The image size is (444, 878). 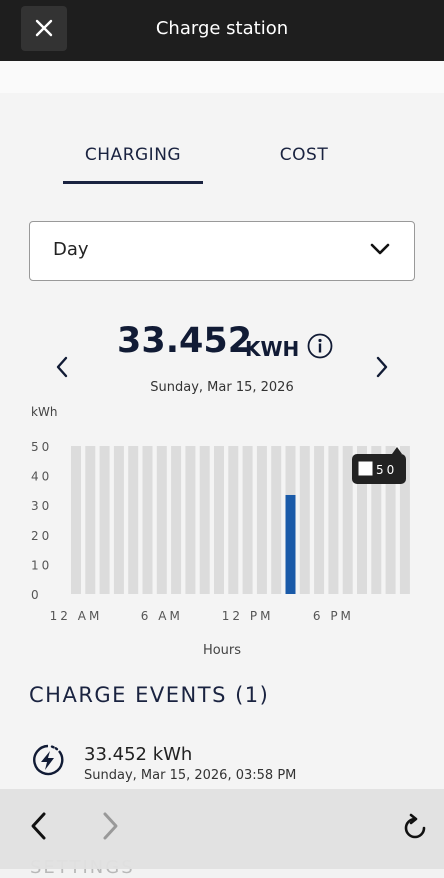 I want to click on charging-bolt-icon, so click(x=48, y=760).